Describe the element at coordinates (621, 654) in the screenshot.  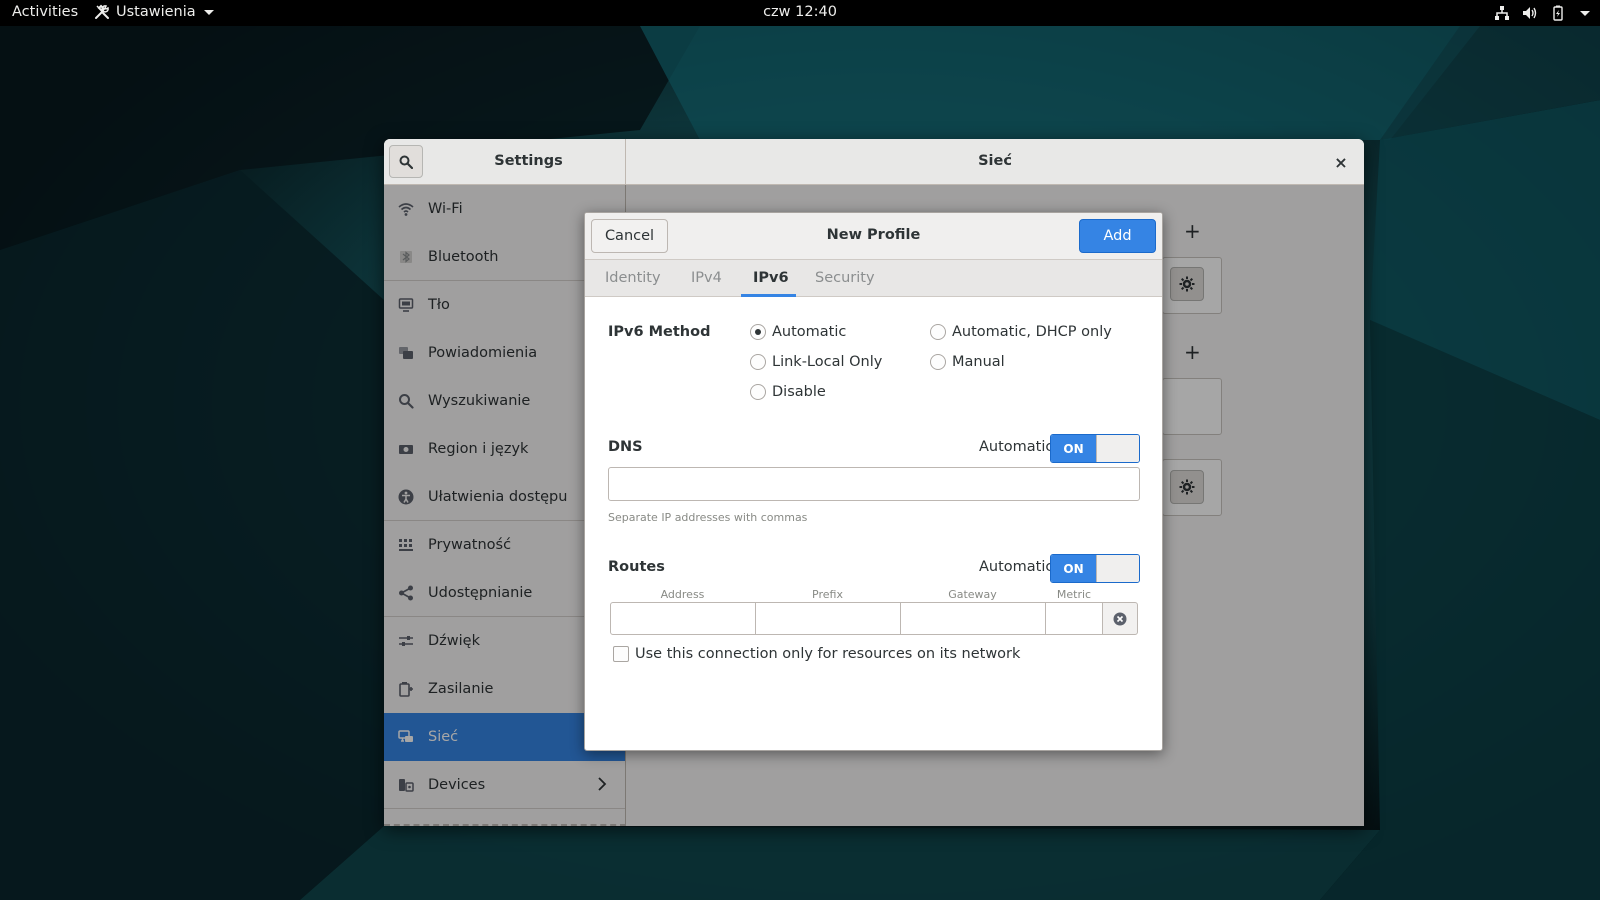
I see `checkbox-box` at that location.